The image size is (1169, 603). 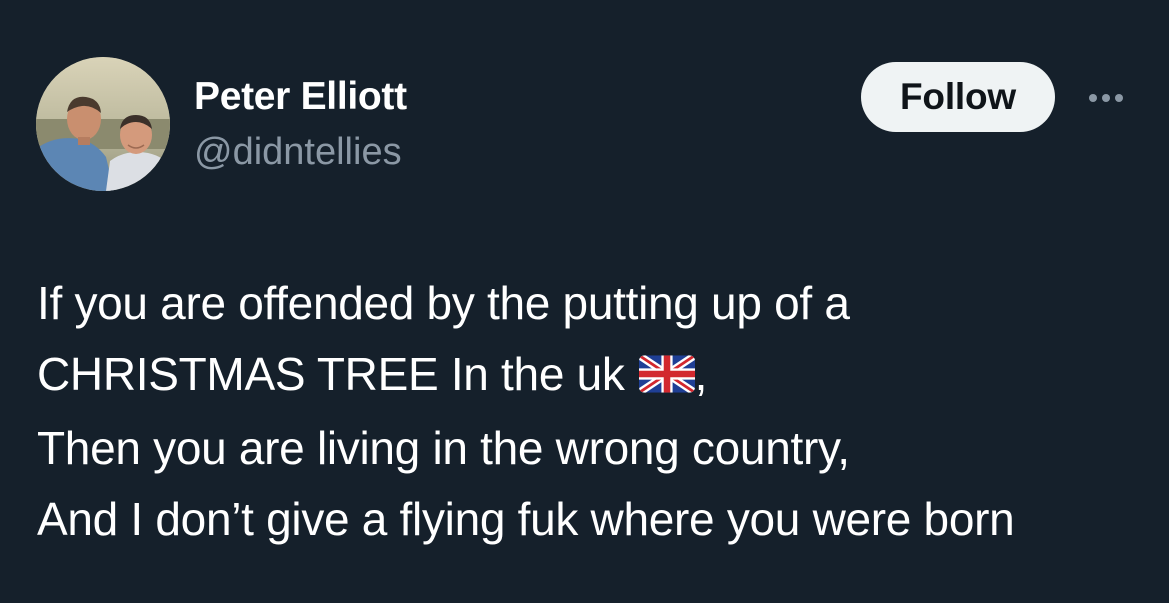 I want to click on tweet-line: CHRISTMAS TREE In the uk ,, so click(x=597, y=376).